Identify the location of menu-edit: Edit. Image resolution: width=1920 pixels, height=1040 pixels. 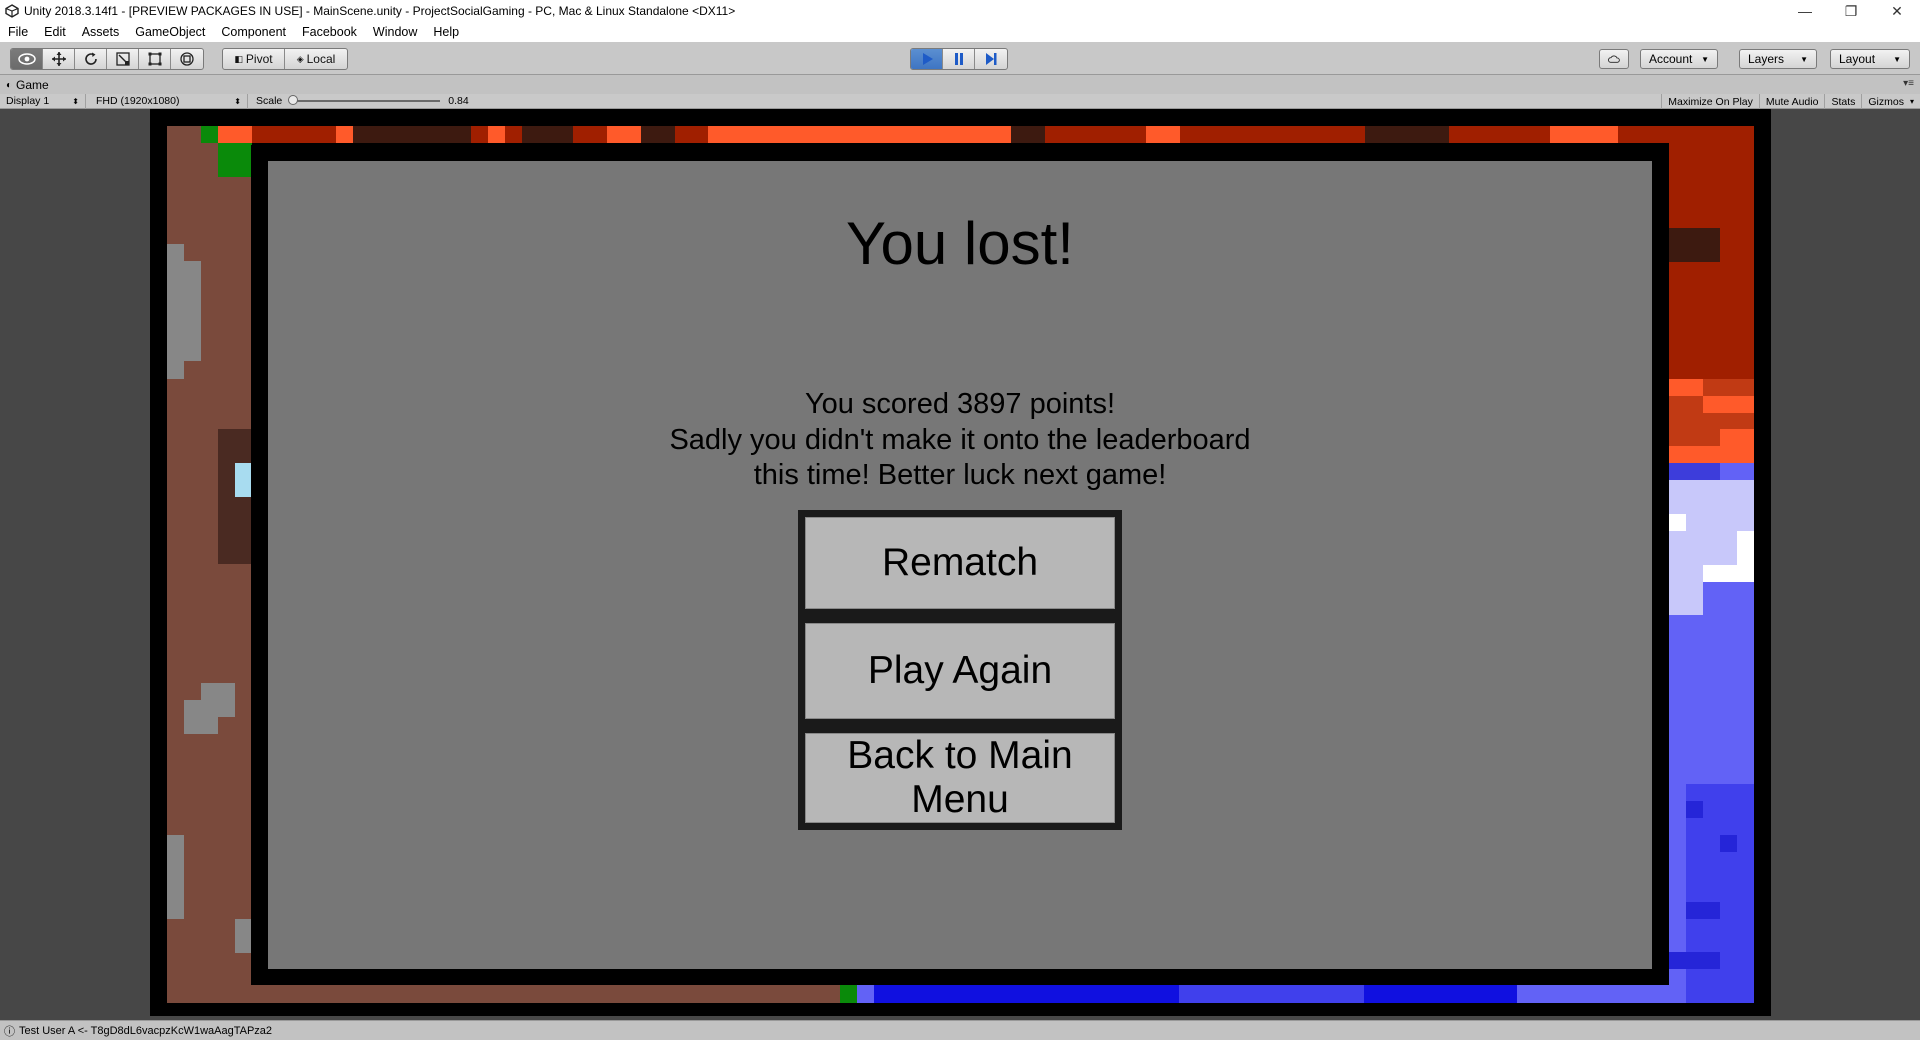
(55, 32).